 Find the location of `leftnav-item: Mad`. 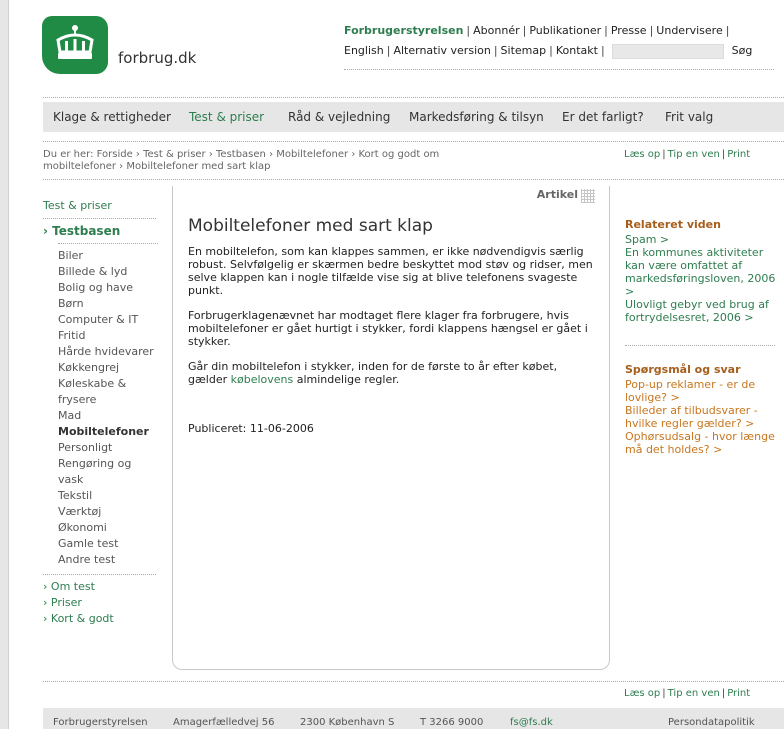

leftnav-item: Mad is located at coordinates (108, 416).